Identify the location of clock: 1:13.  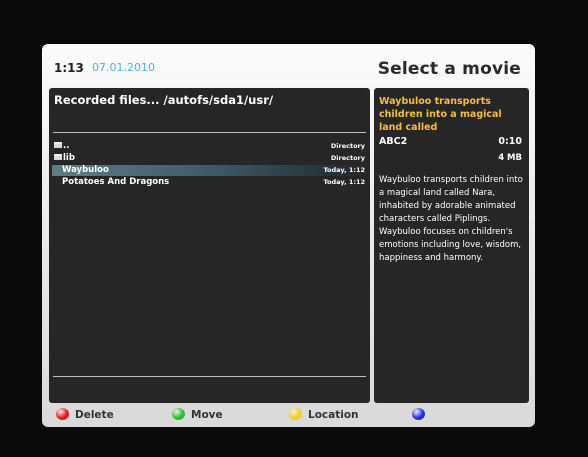
(69, 68).